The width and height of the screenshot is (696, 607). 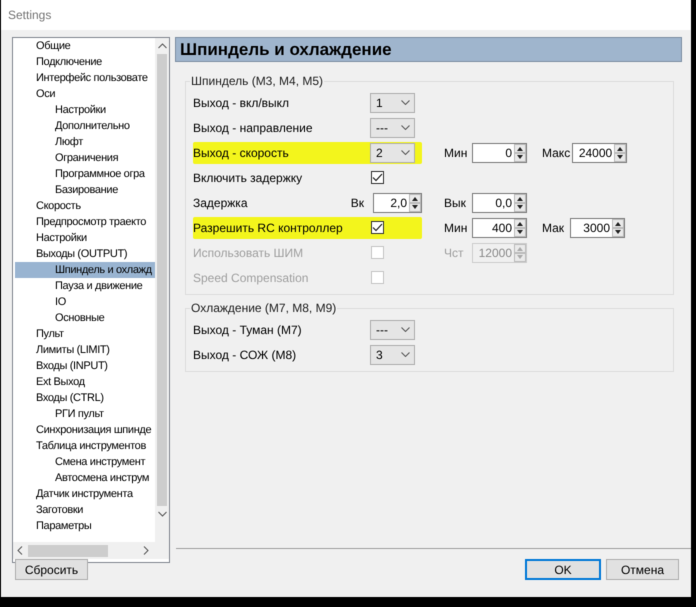 What do you see at coordinates (499, 228) in the screenshot?
I see `number-spinner: 400` at bounding box center [499, 228].